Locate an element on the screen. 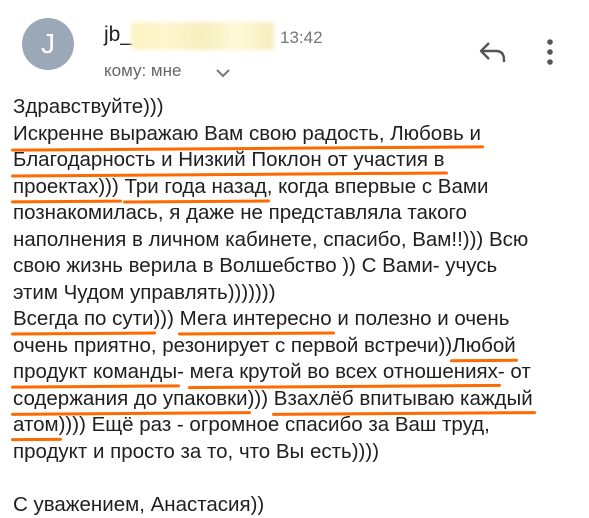  text-fragment: продукт и просто за то, что Вы есть)))) is located at coordinates (196, 451).